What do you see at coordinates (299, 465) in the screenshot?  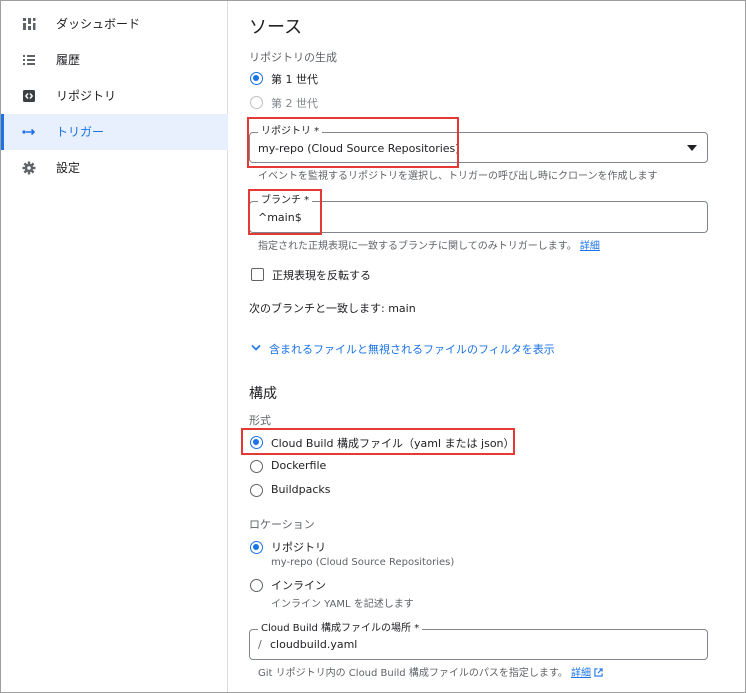 I see `format-dockerfile-label: Dockerfile` at bounding box center [299, 465].